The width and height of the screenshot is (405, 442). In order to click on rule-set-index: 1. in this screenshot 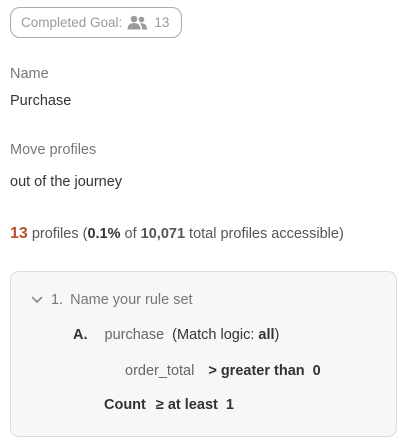, I will do `click(57, 300)`.